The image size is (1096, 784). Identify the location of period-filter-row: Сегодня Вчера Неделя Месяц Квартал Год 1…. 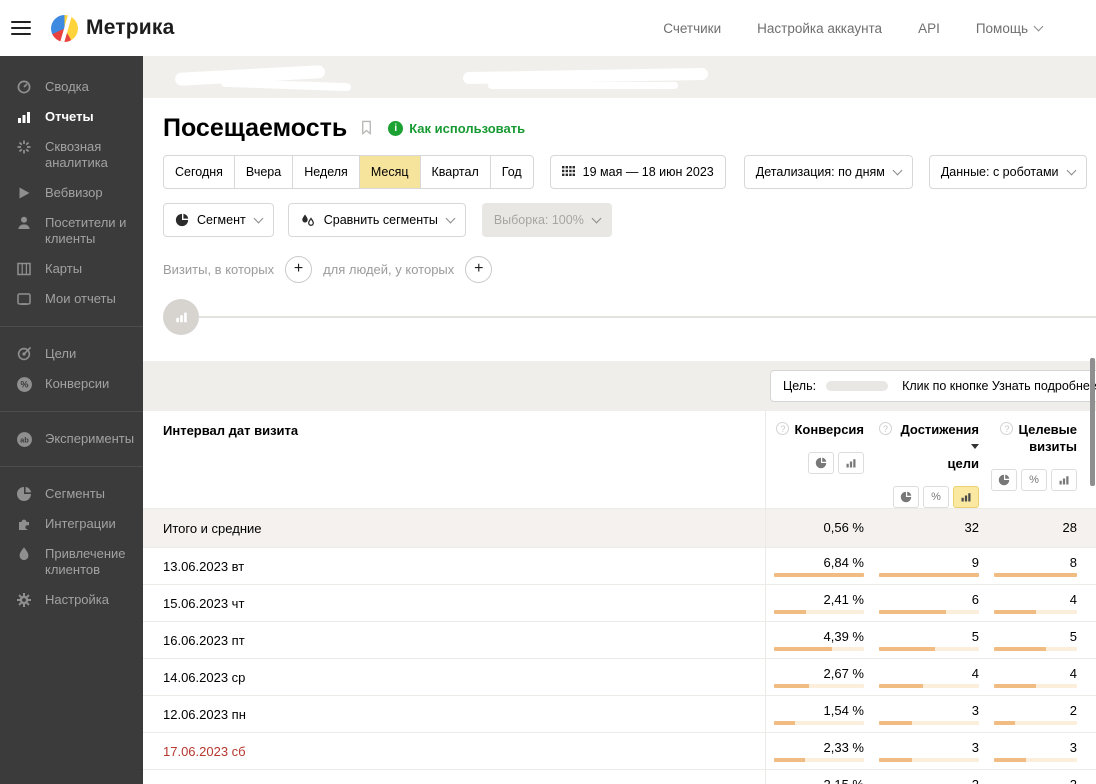
(619, 172).